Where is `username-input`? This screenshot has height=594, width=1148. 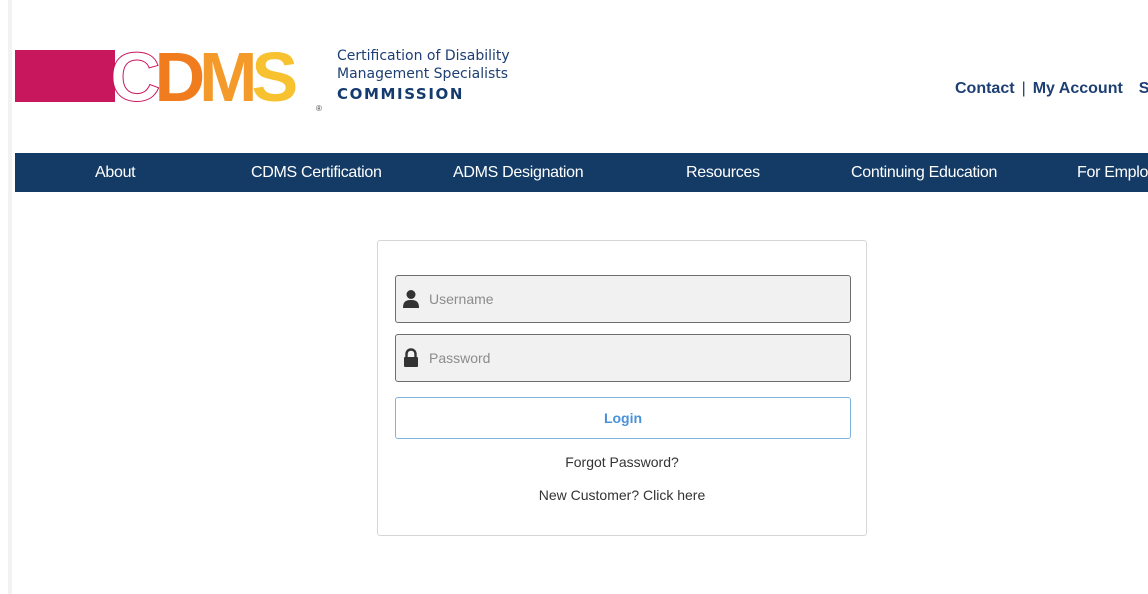 username-input is located at coordinates (634, 299).